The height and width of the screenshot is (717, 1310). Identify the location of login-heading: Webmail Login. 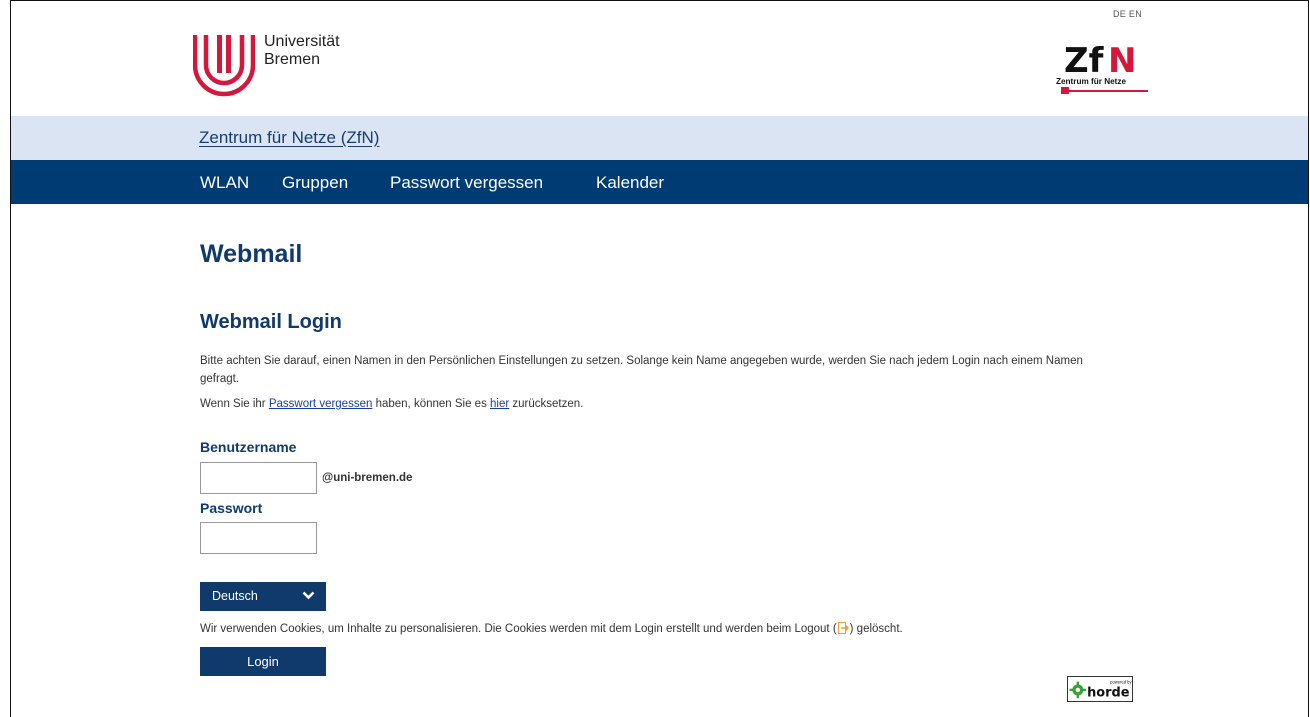
(271, 322).